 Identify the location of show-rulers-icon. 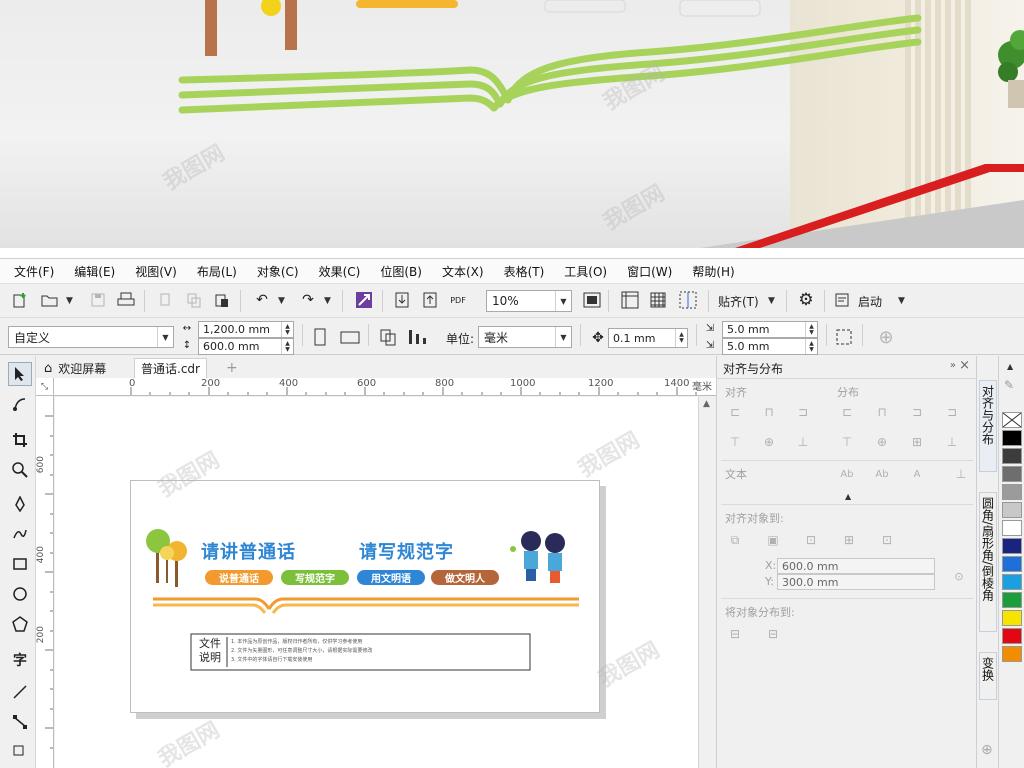
(630, 300).